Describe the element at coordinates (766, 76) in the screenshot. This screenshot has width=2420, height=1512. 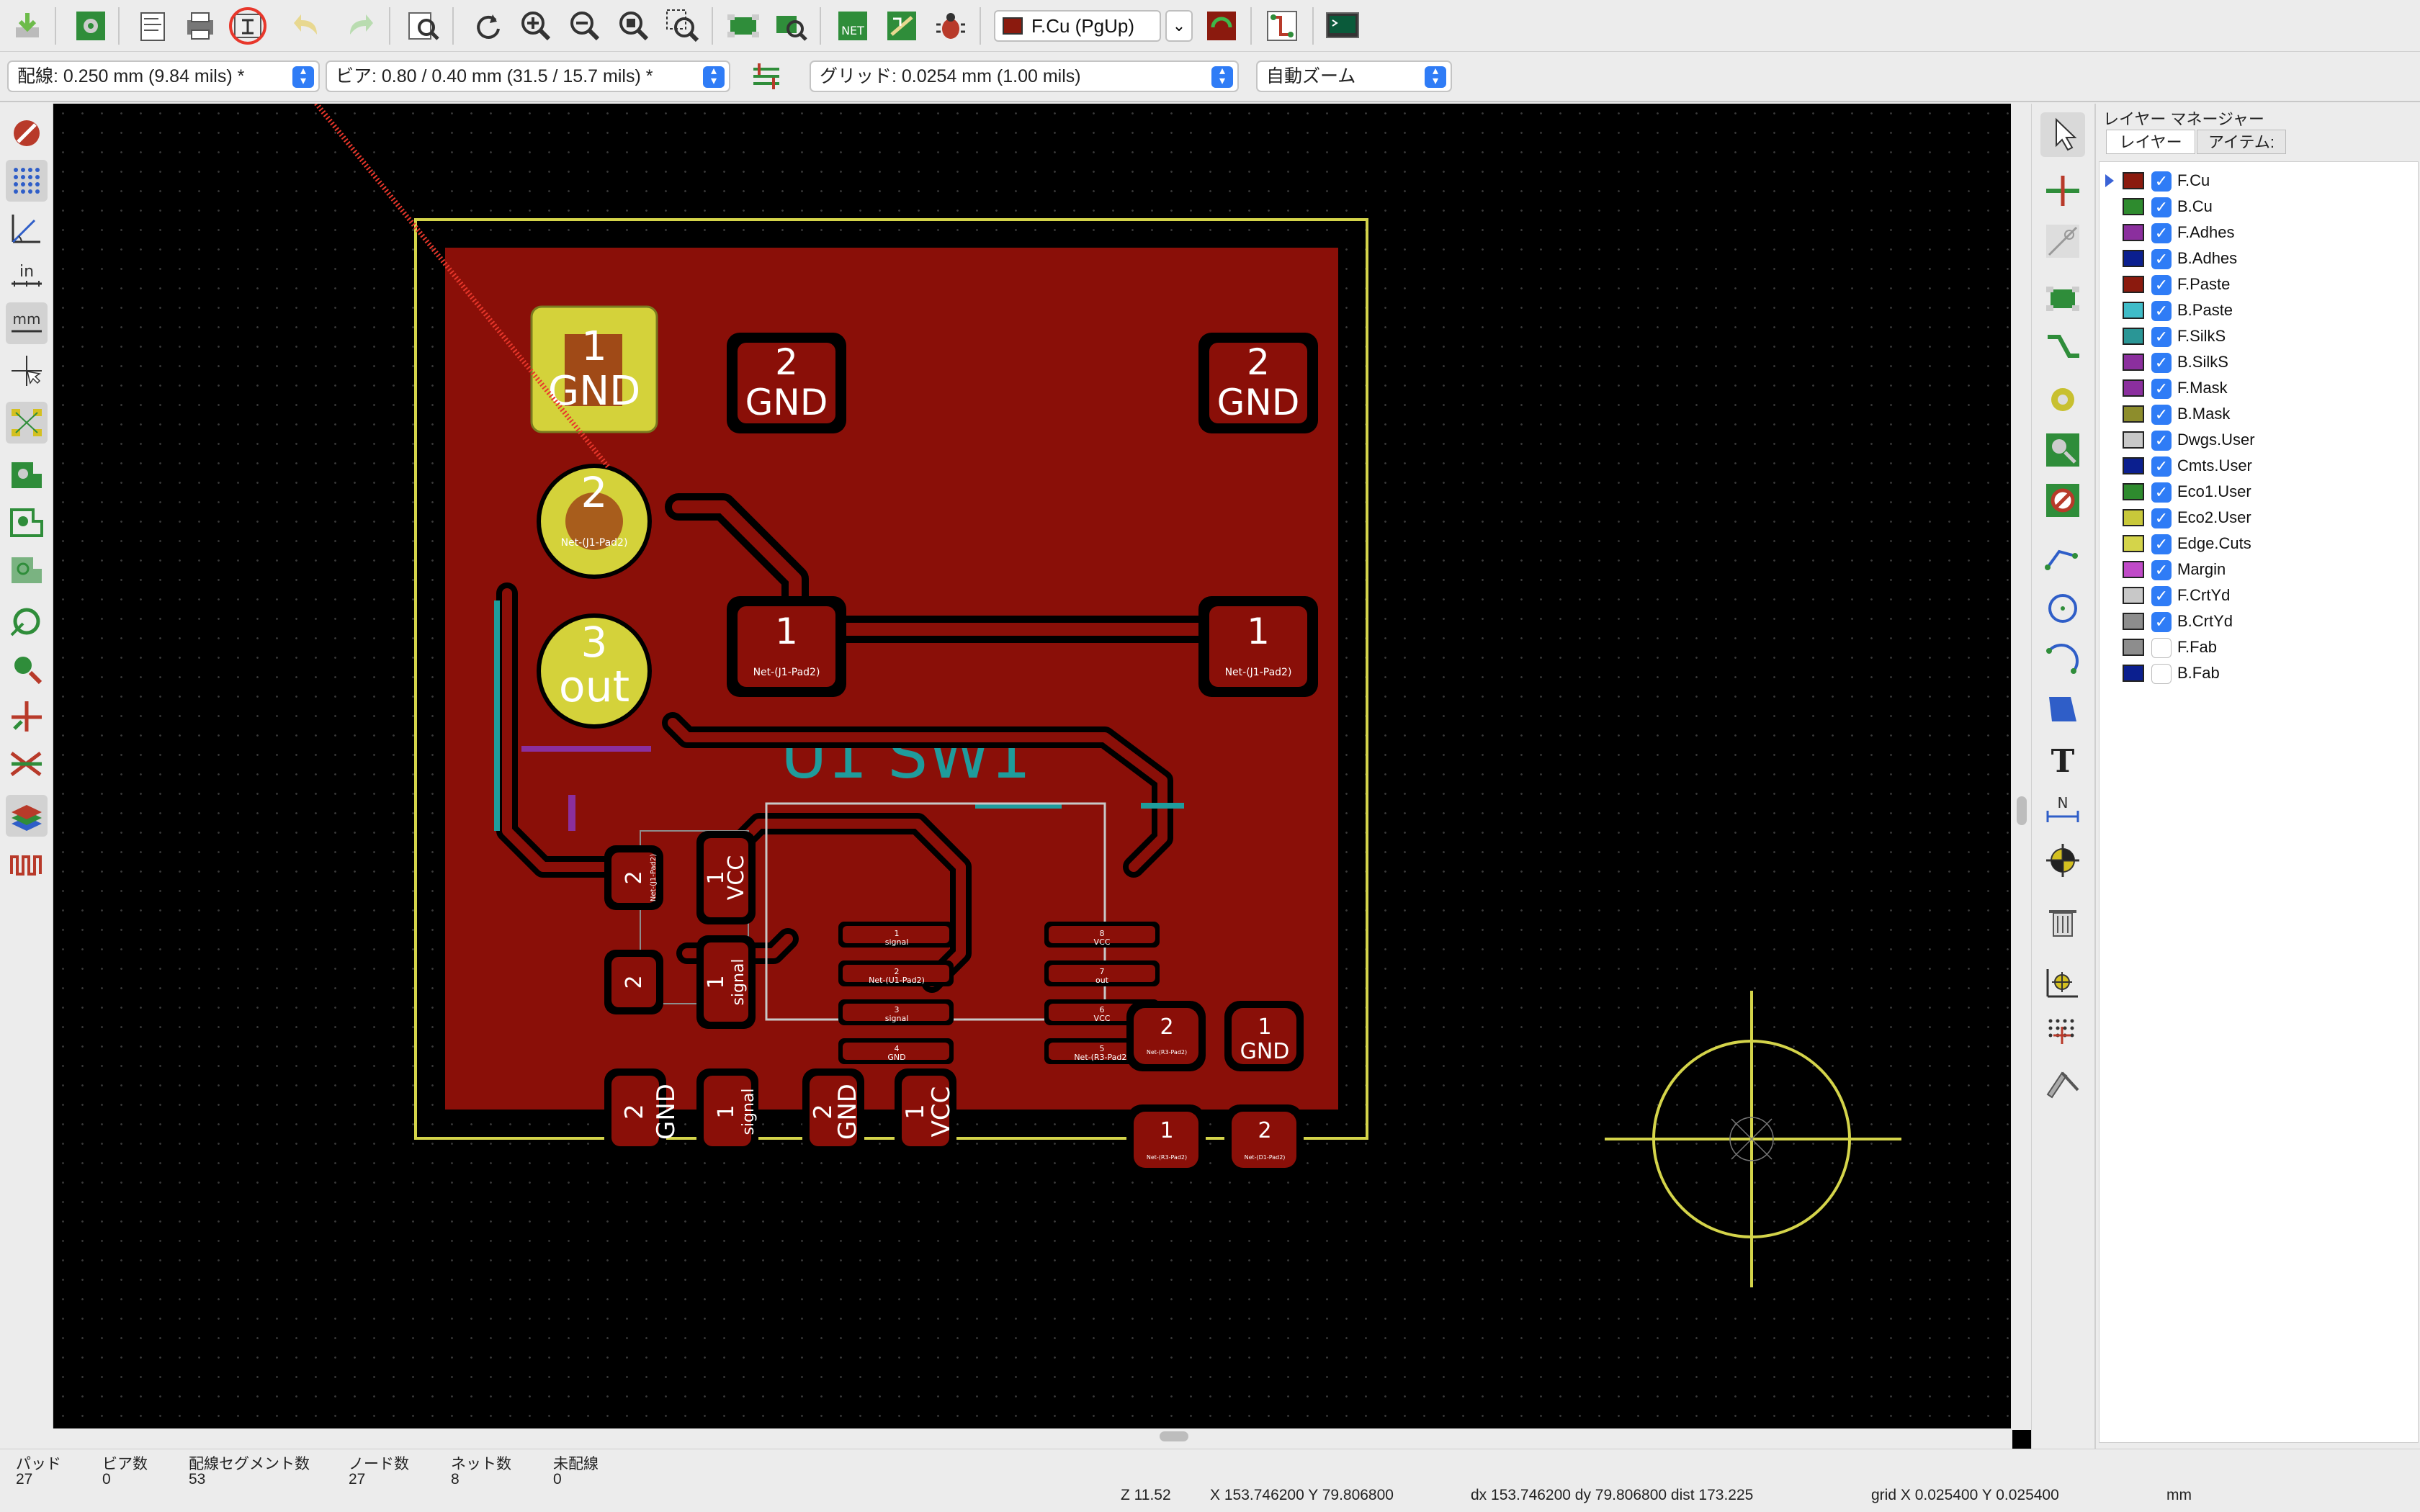
I see `auto-width-icon` at that location.